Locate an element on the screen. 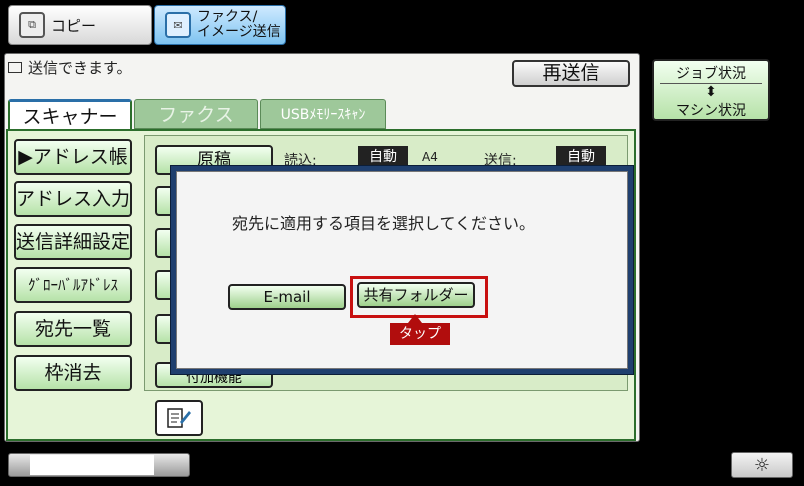  copy-icon: ⧉ is located at coordinates (32, 25).